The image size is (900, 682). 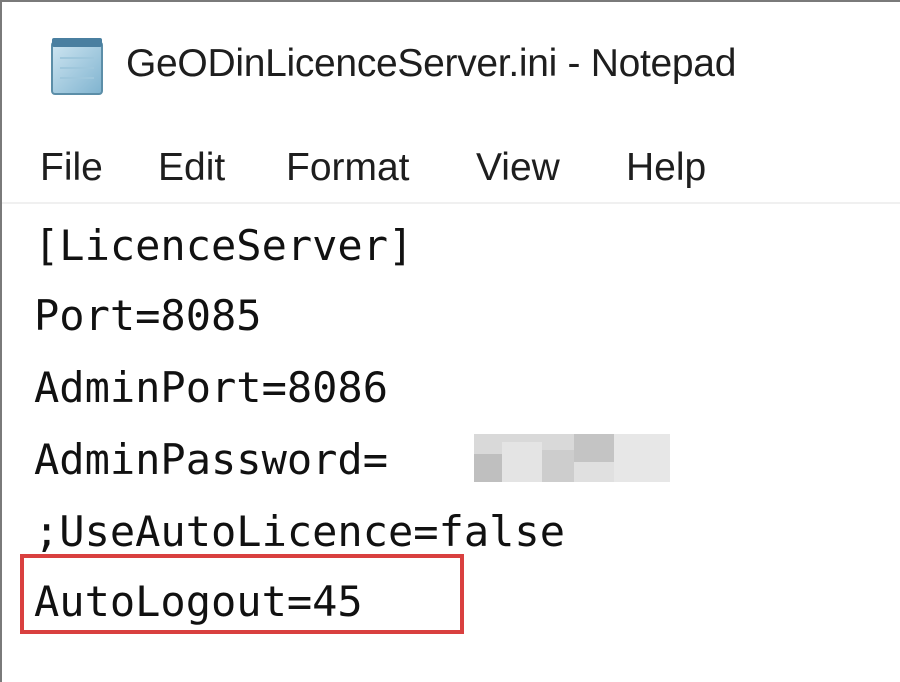 What do you see at coordinates (224, 245) in the screenshot?
I see `editor-line: [LicenceServer]` at bounding box center [224, 245].